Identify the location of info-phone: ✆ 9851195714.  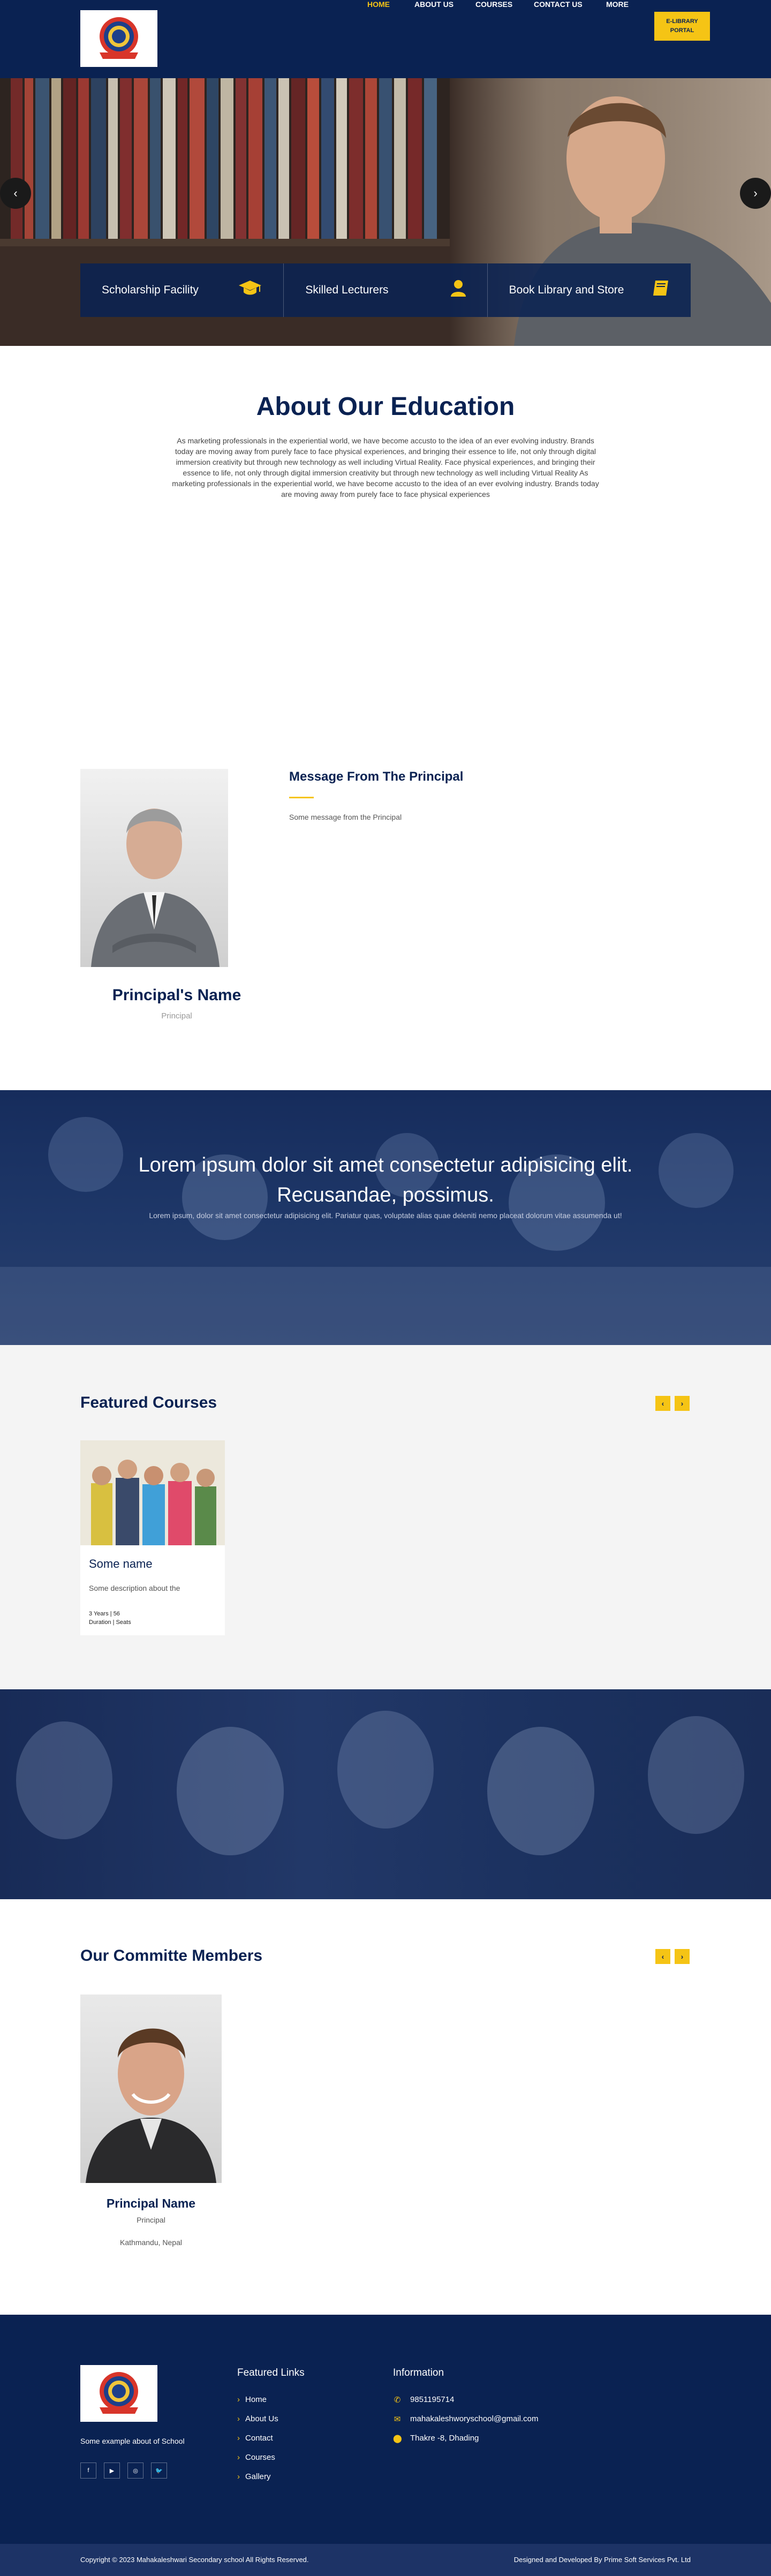
(466, 2404).